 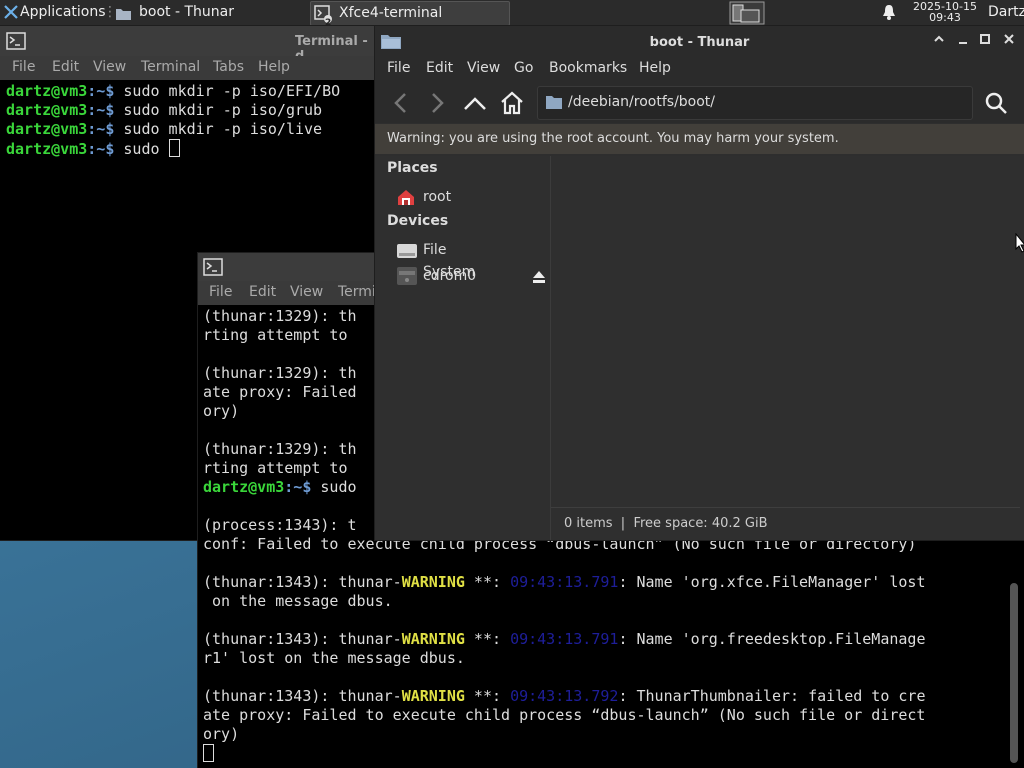 I want to click on up-icon, so click(x=475, y=105).